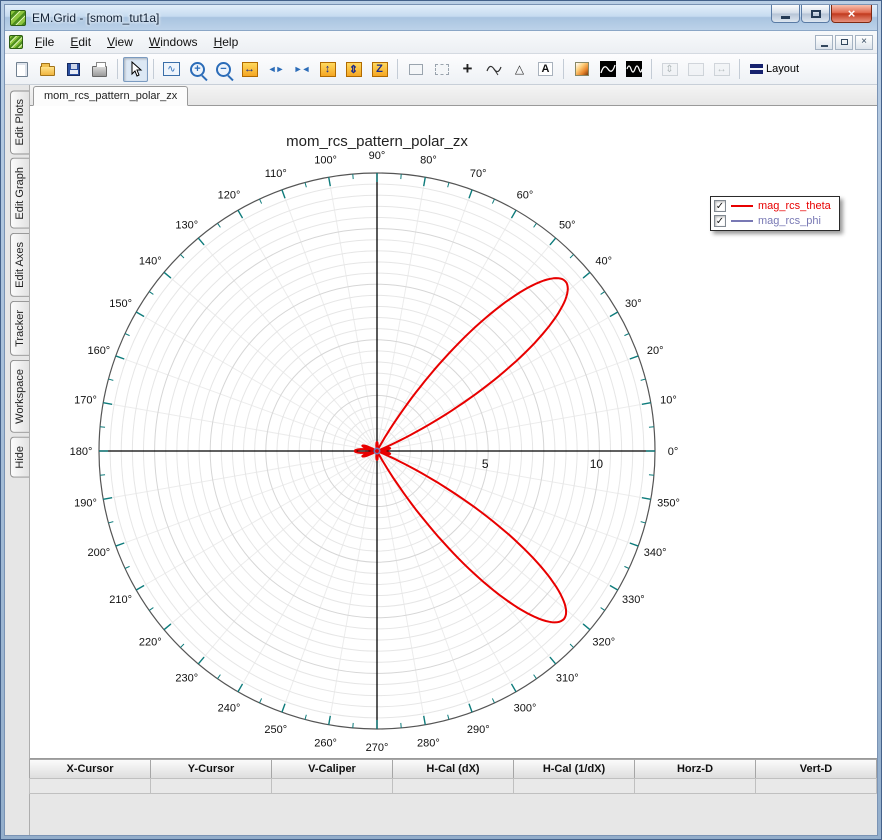 This screenshot has width=882, height=840. Describe the element at coordinates (720, 206) in the screenshot. I see `legend-checkbox-mag-rcs-theta: ✓` at that location.